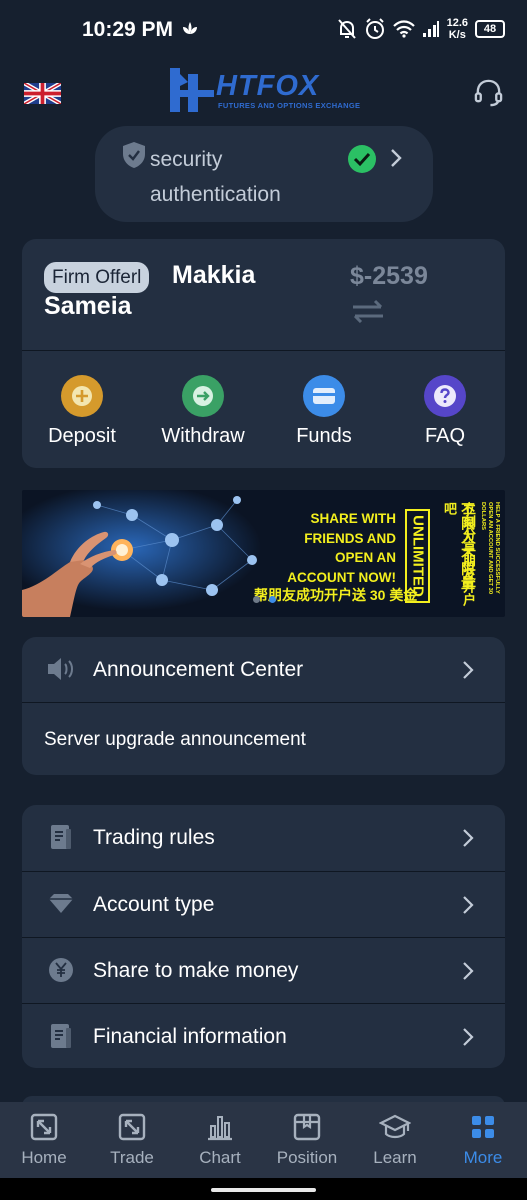 This screenshot has height=1200, width=527. I want to click on home-icon, so click(44, 1127).